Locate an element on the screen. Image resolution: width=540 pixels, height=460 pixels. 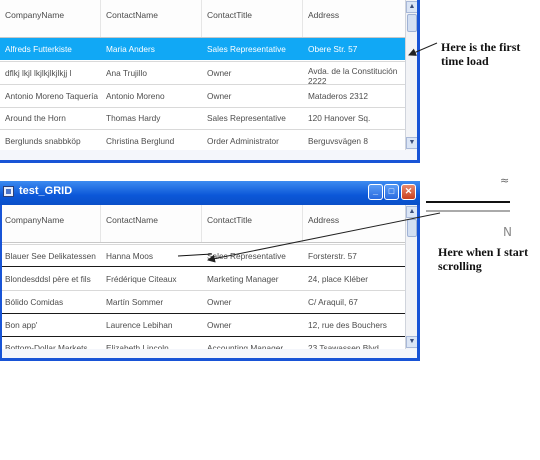
cell-contact: Elizabeth Lincoln is located at coordinates (137, 346).